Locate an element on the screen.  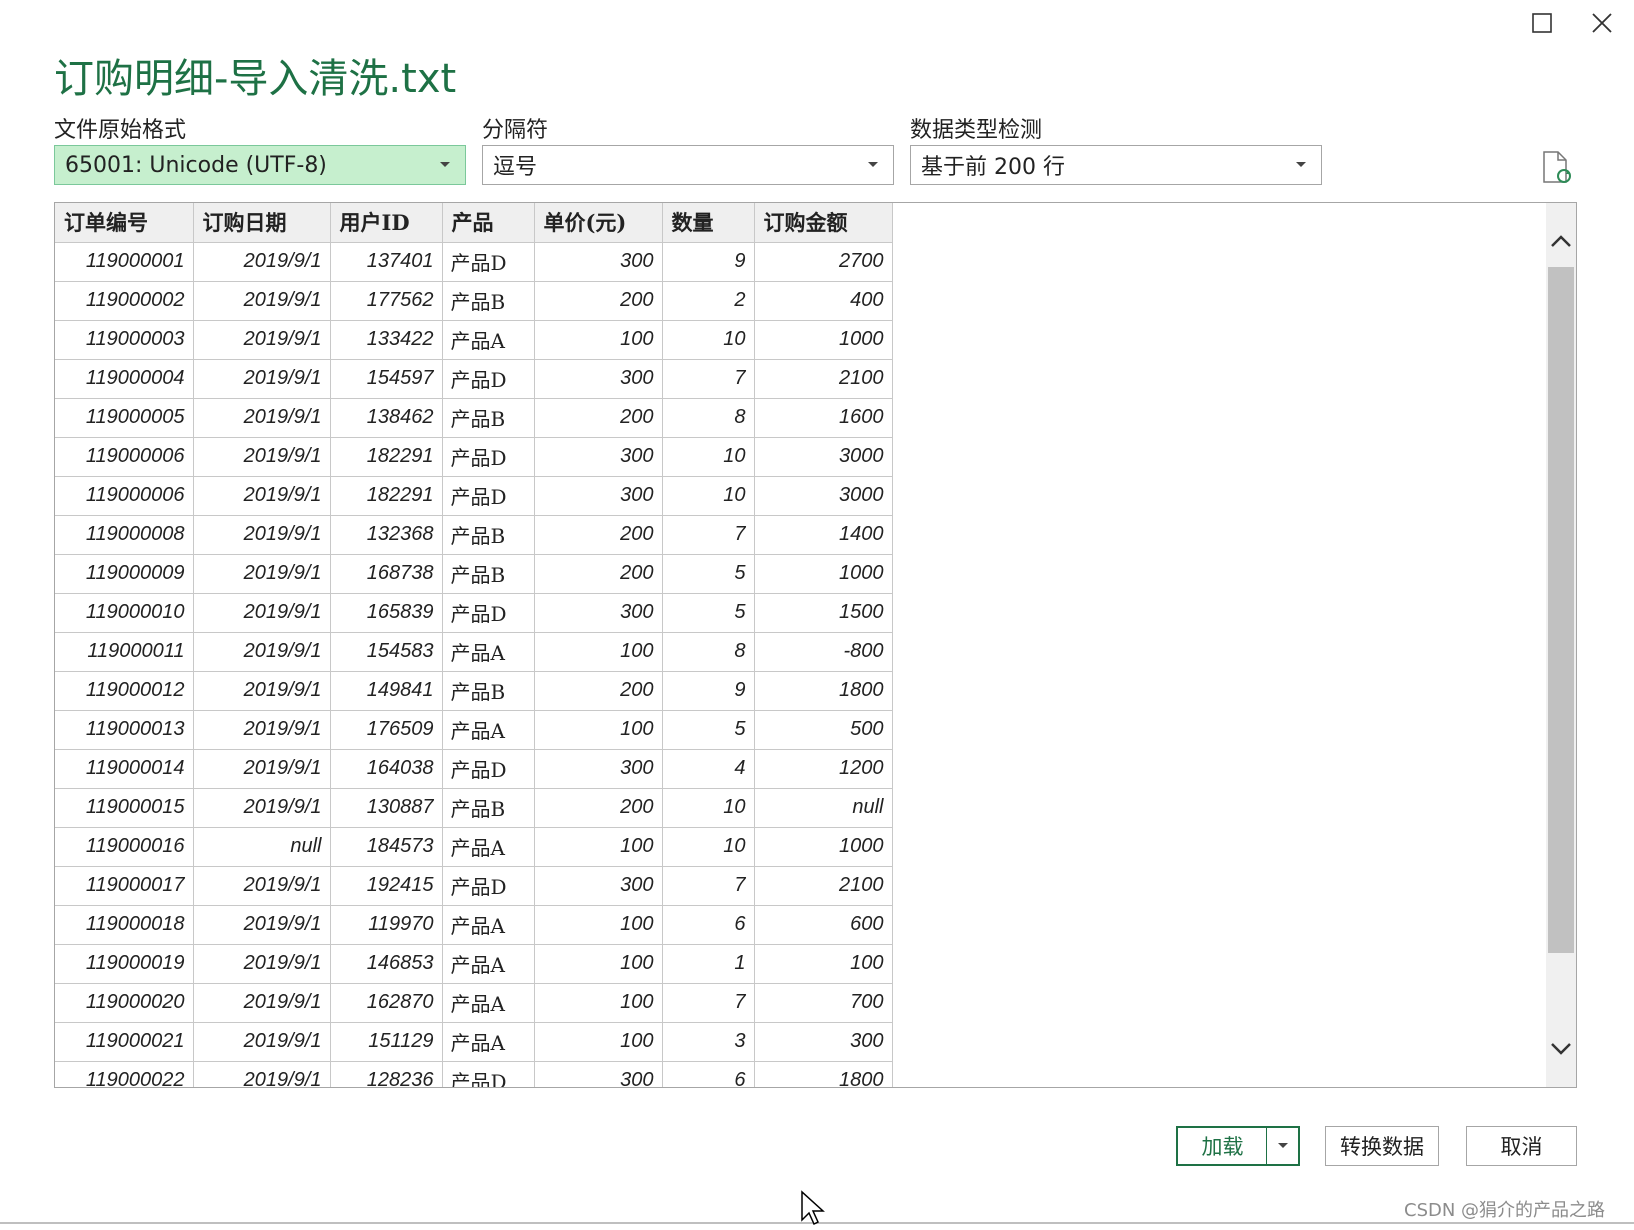
table-cell: 119000022 is located at coordinates (124, 1074).